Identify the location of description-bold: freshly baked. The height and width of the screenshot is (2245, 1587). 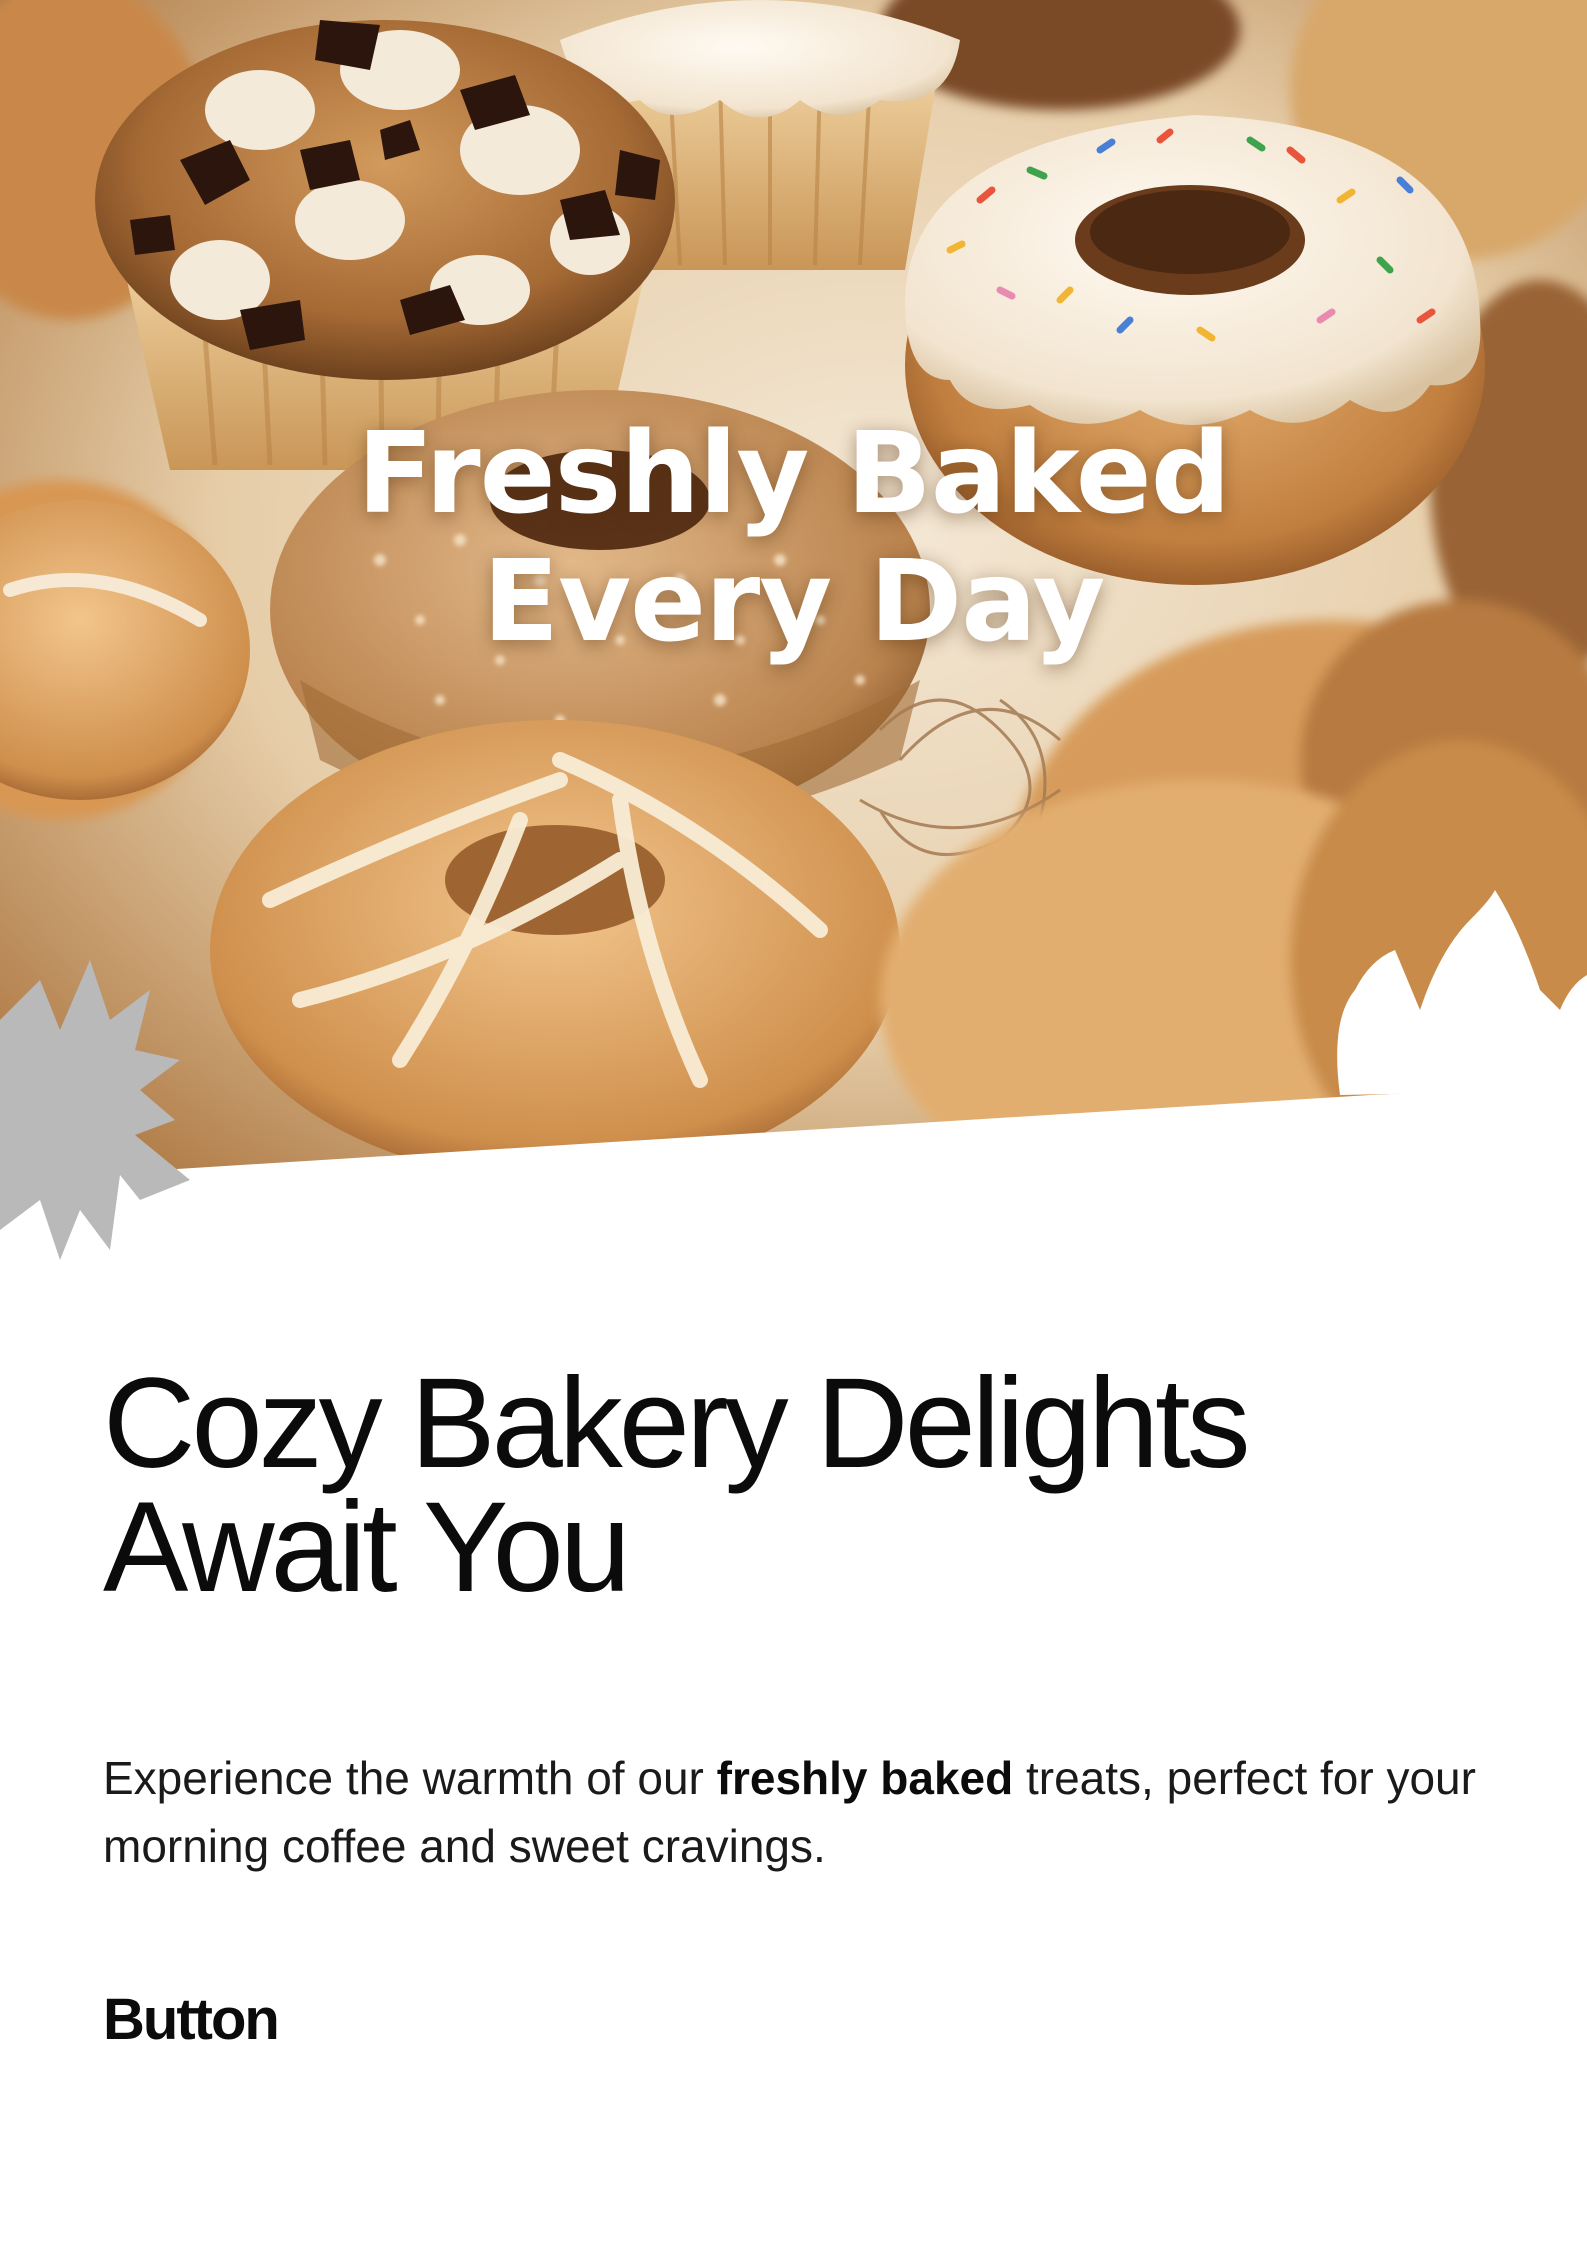
(865, 1778).